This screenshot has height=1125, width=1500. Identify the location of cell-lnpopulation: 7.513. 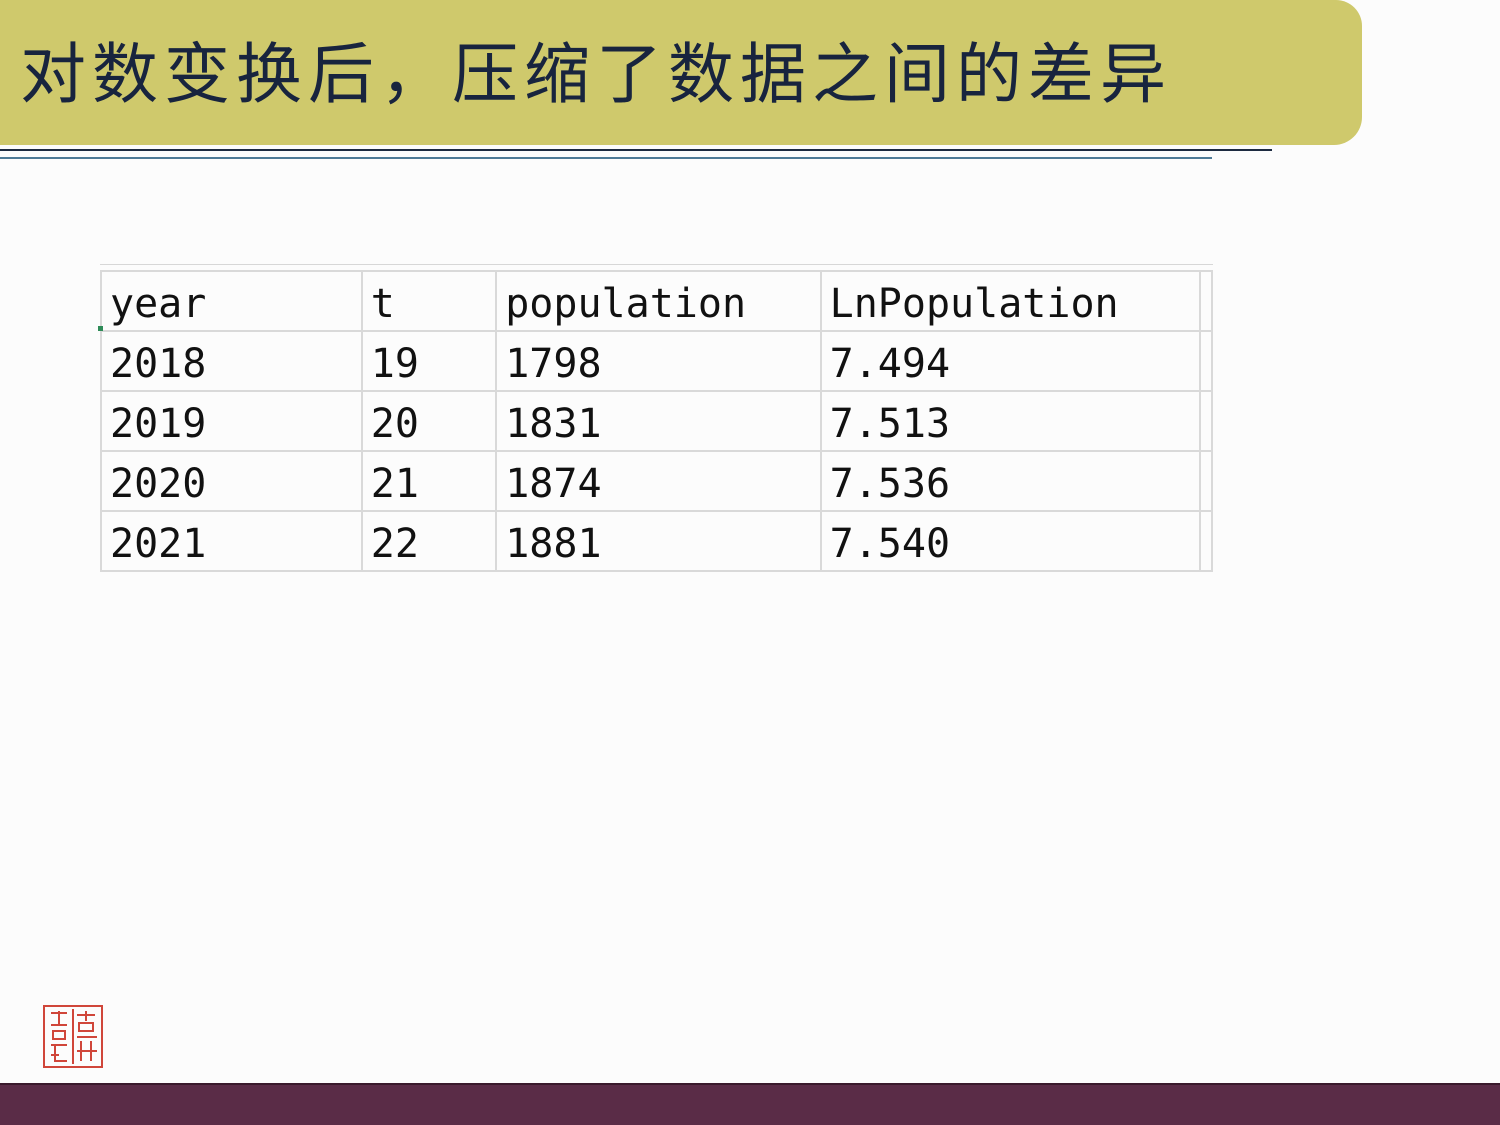
(1010, 421).